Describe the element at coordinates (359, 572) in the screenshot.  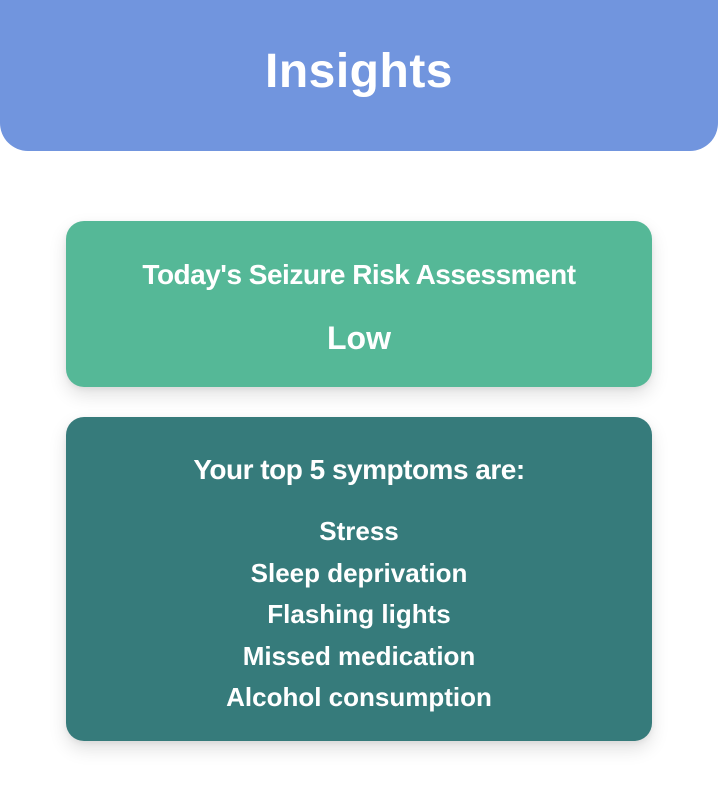
I see `symptom-item: Sleep deprivation` at that location.